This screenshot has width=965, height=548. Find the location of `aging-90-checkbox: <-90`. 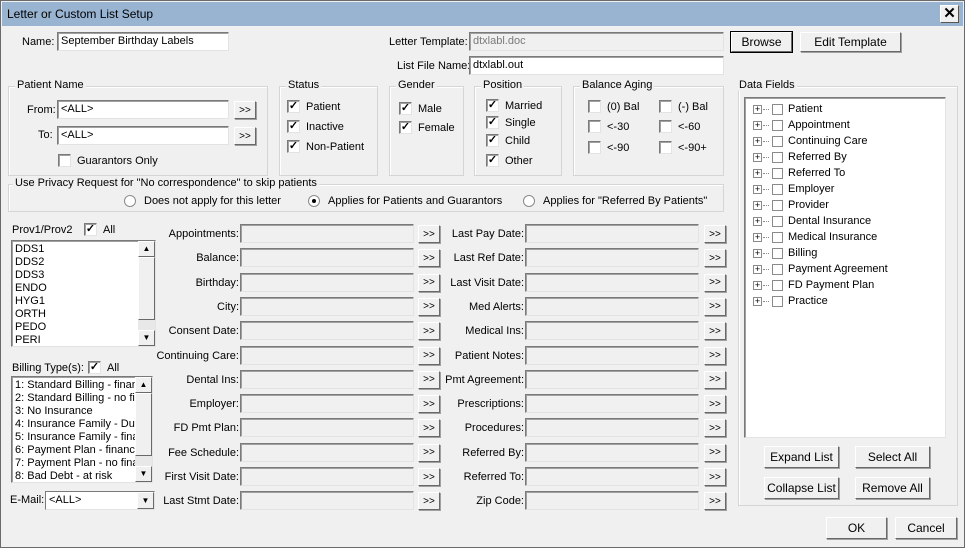

aging-90-checkbox: <-90 is located at coordinates (608, 147).